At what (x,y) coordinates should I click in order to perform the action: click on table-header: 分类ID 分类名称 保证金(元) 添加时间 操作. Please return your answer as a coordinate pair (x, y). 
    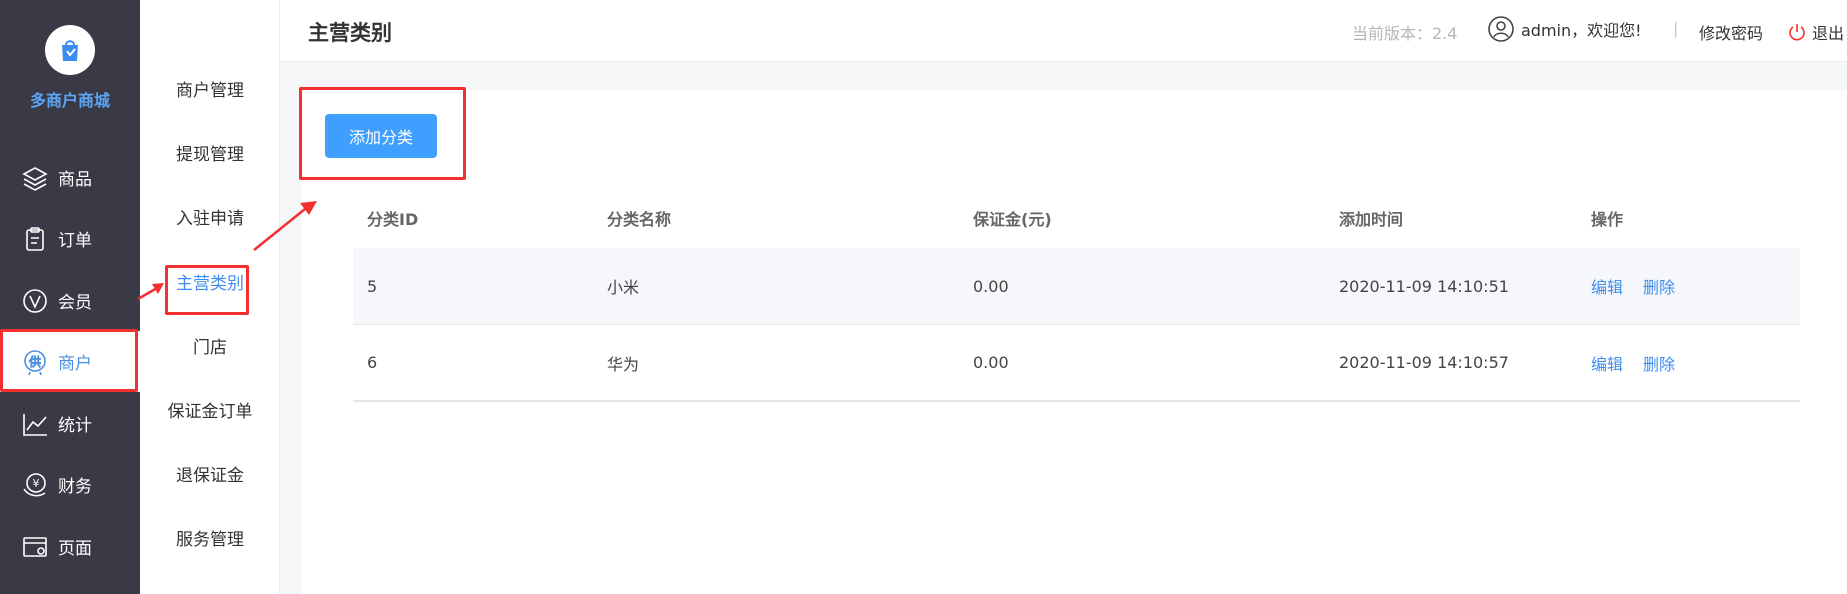
    Looking at the image, I should click on (1076, 218).